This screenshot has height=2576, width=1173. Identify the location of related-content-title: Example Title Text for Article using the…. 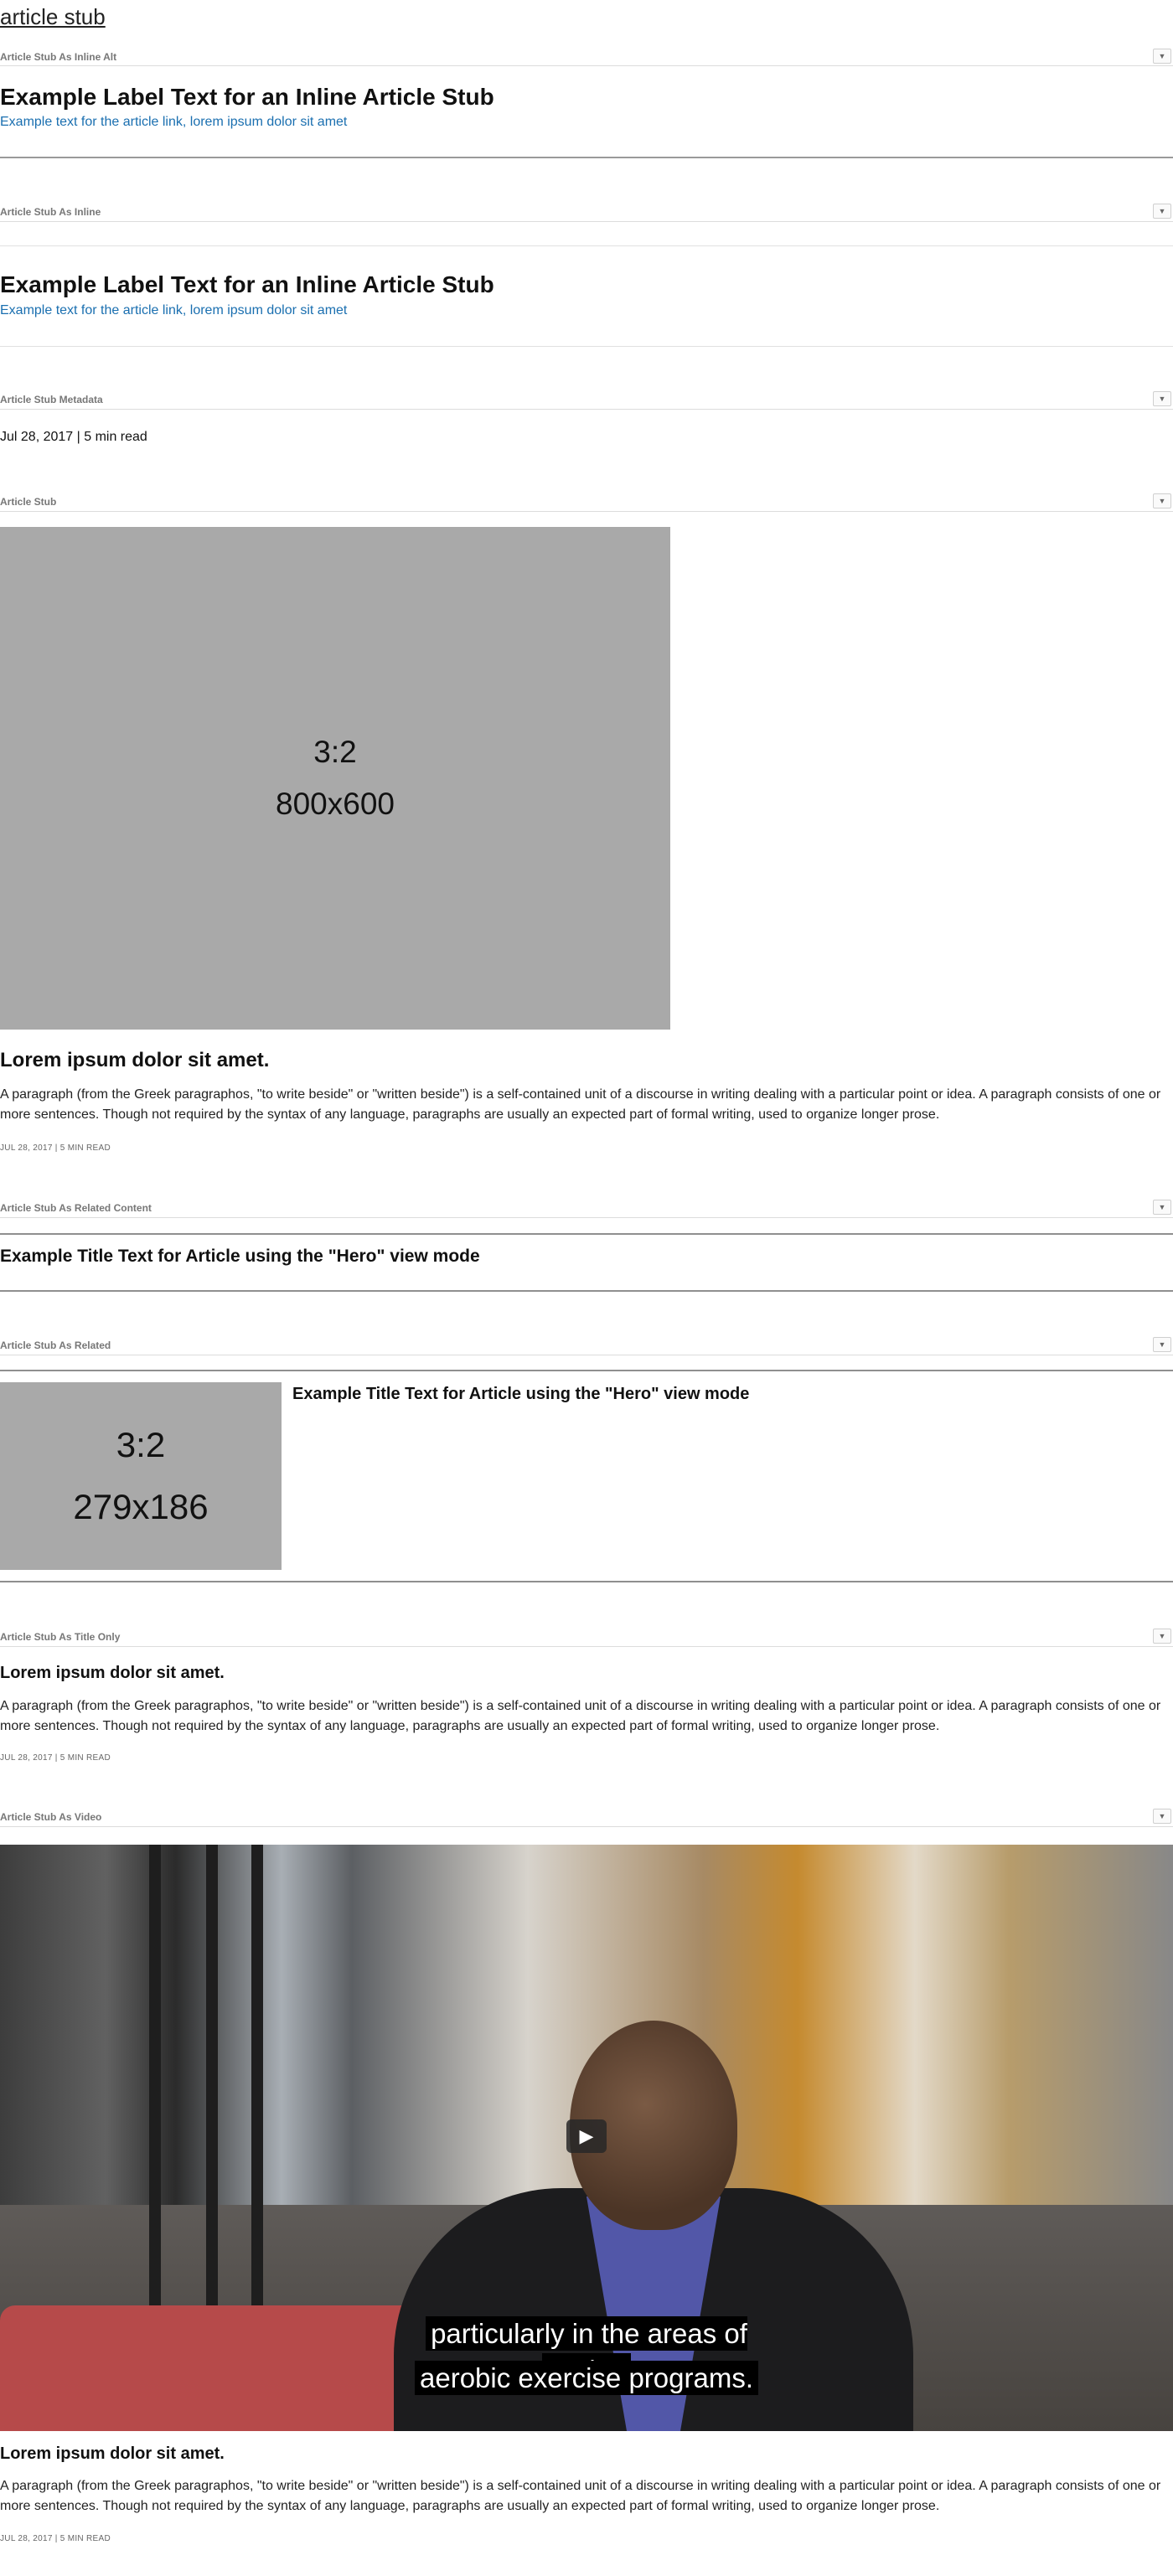
(240, 1256).